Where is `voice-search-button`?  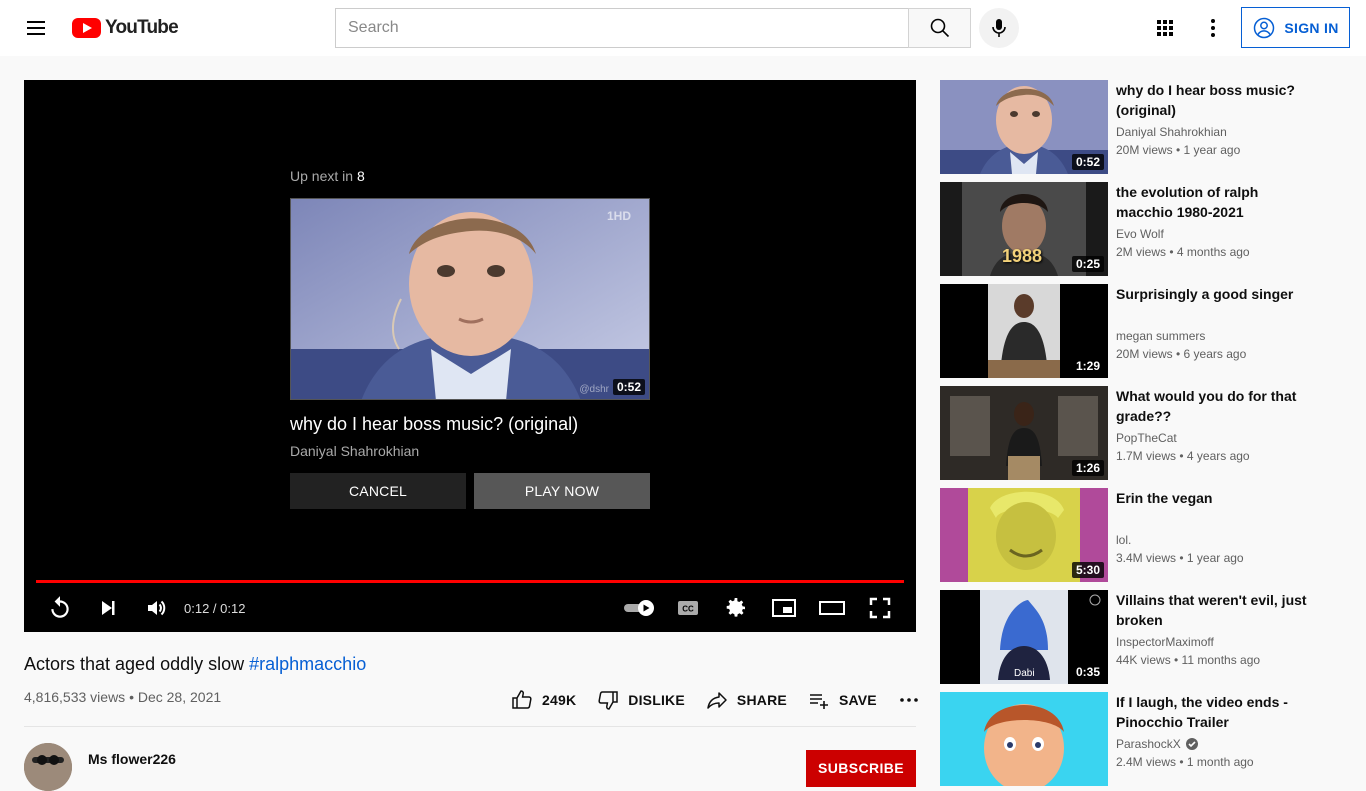
voice-search-button is located at coordinates (999, 28).